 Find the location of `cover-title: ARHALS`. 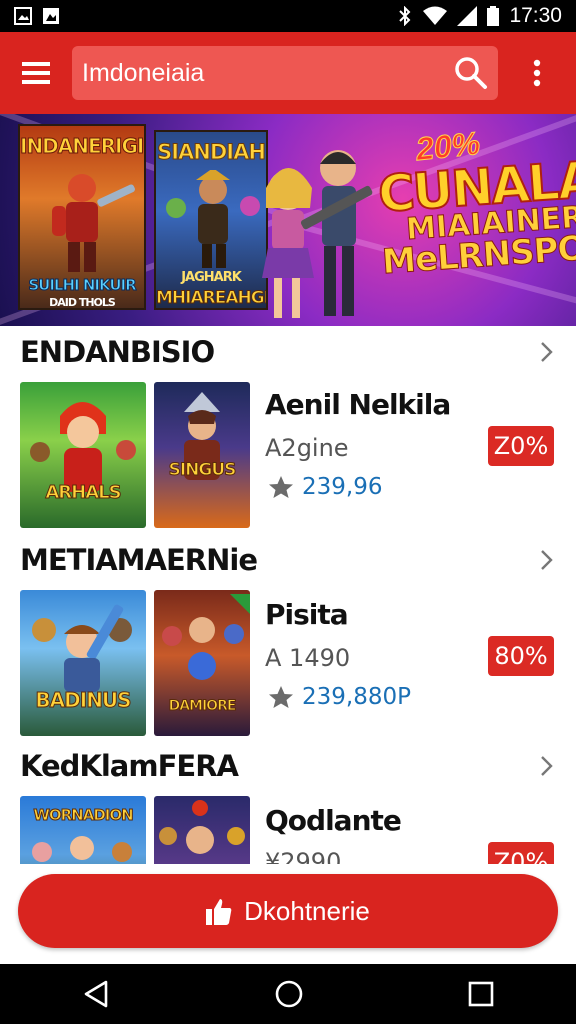

cover-title: ARHALS is located at coordinates (83, 493).